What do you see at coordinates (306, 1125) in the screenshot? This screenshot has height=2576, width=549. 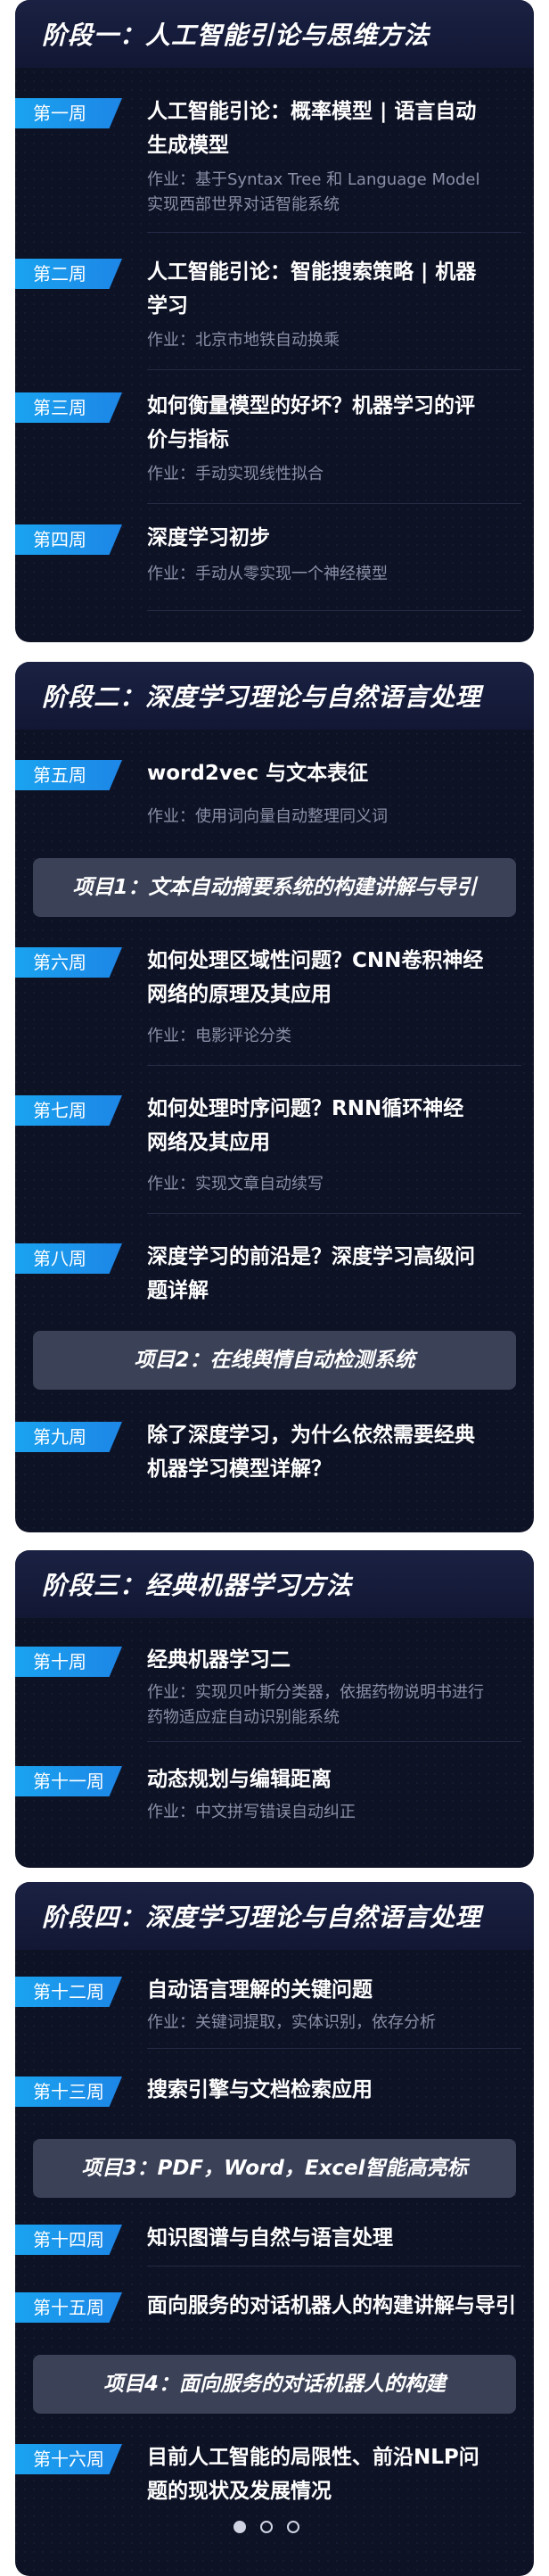 I see `week-title: 如何处理时序问题？RNN循环神经 网络及其应用` at bounding box center [306, 1125].